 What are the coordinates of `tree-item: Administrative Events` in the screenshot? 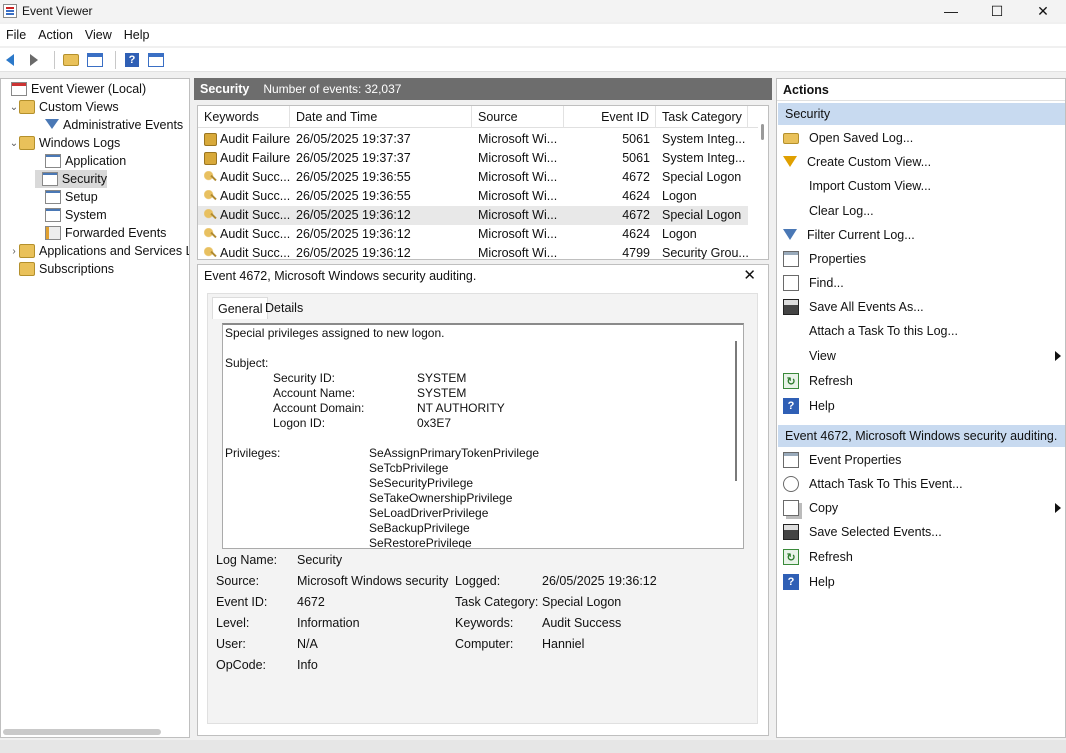 It's located at (109, 125).